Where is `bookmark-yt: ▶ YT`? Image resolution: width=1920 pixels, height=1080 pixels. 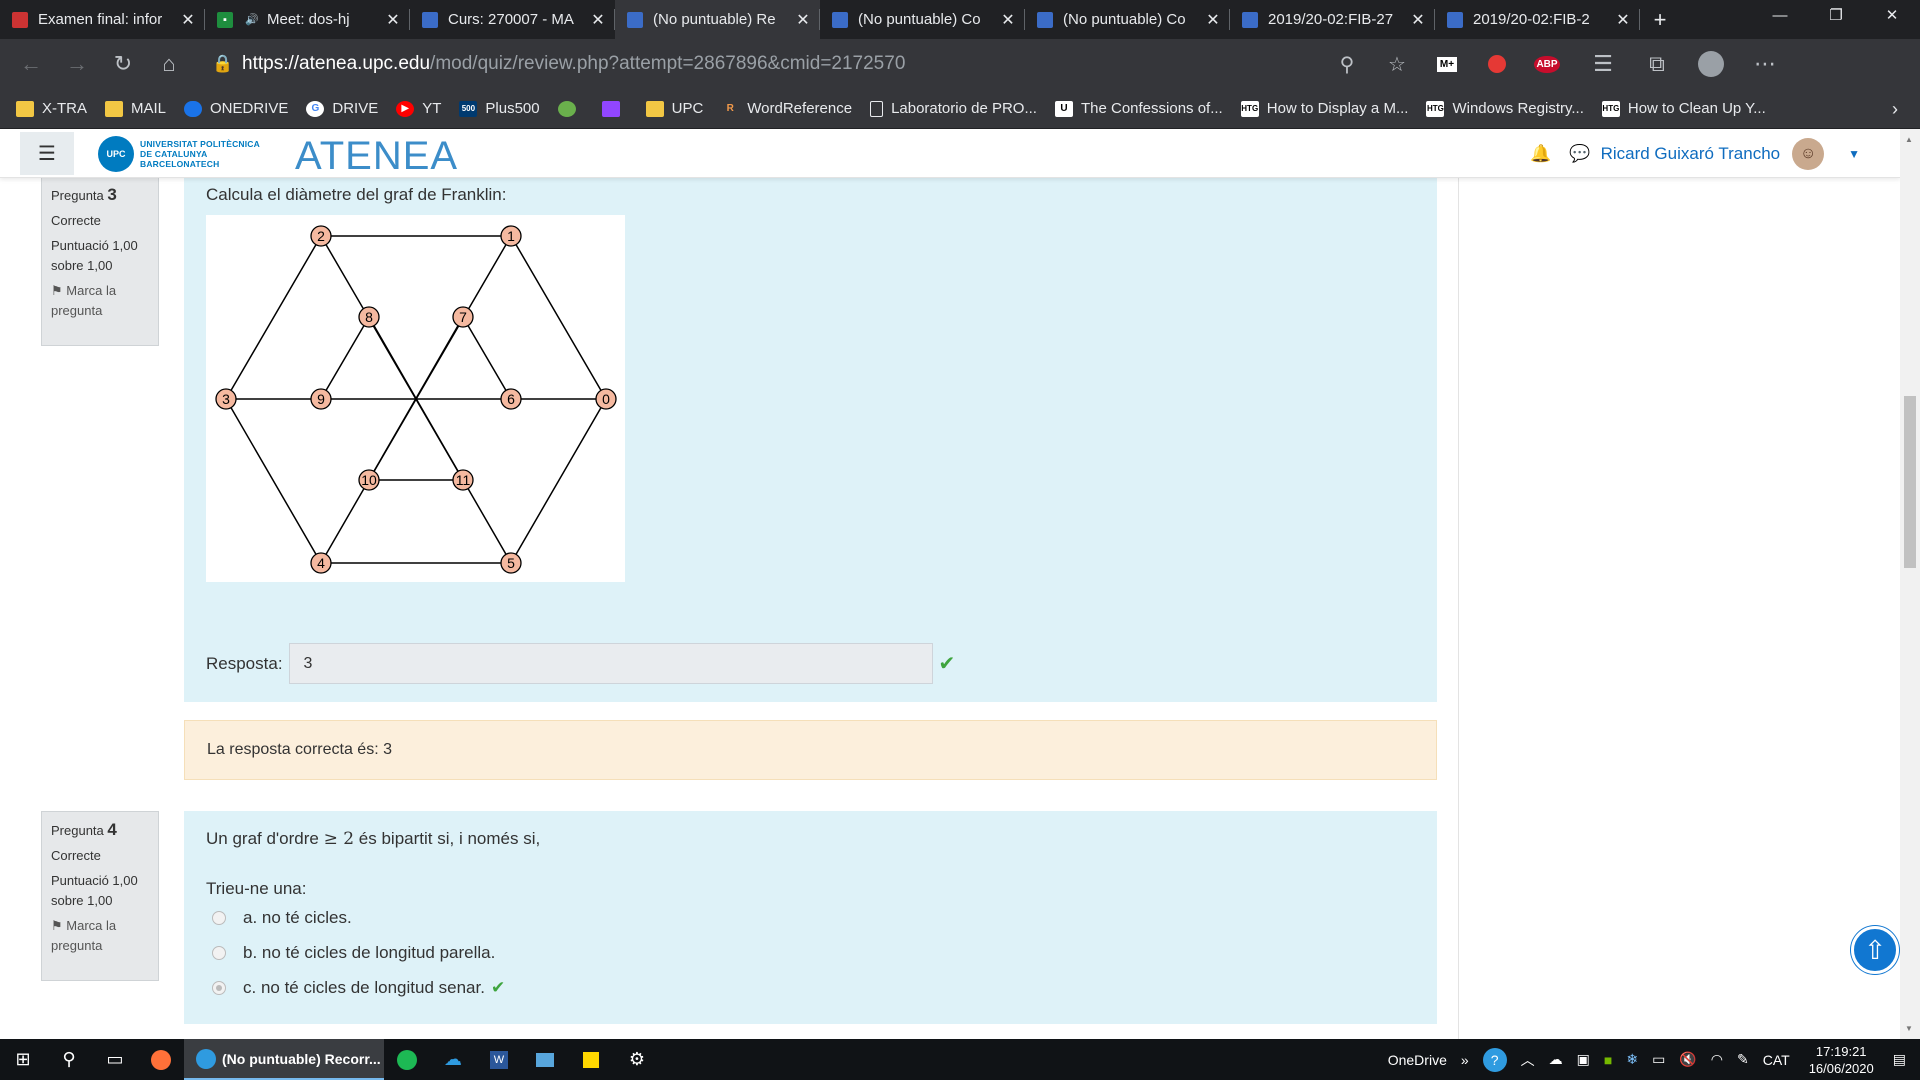 bookmark-yt: ▶ YT is located at coordinates (418, 108).